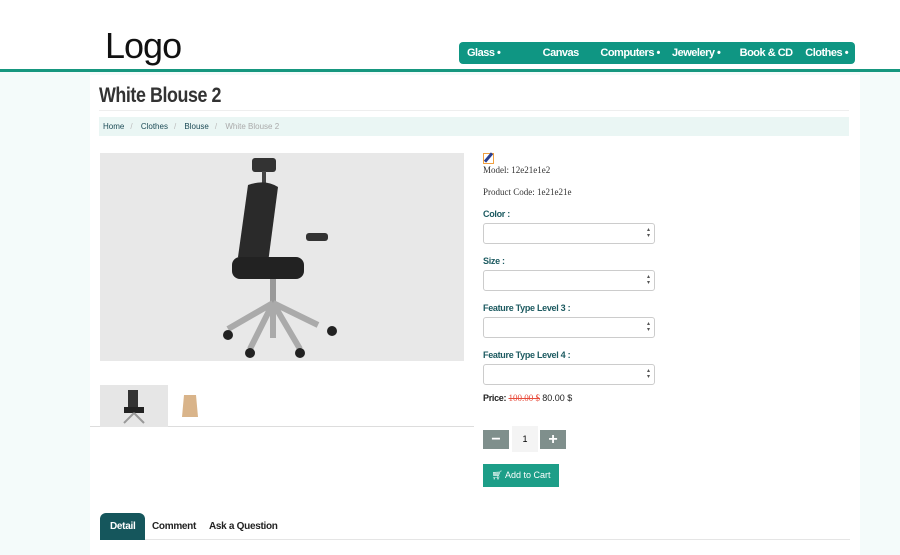  Describe the element at coordinates (697, 53) in the screenshot. I see `nav-jewelery: Jewelery •` at that location.